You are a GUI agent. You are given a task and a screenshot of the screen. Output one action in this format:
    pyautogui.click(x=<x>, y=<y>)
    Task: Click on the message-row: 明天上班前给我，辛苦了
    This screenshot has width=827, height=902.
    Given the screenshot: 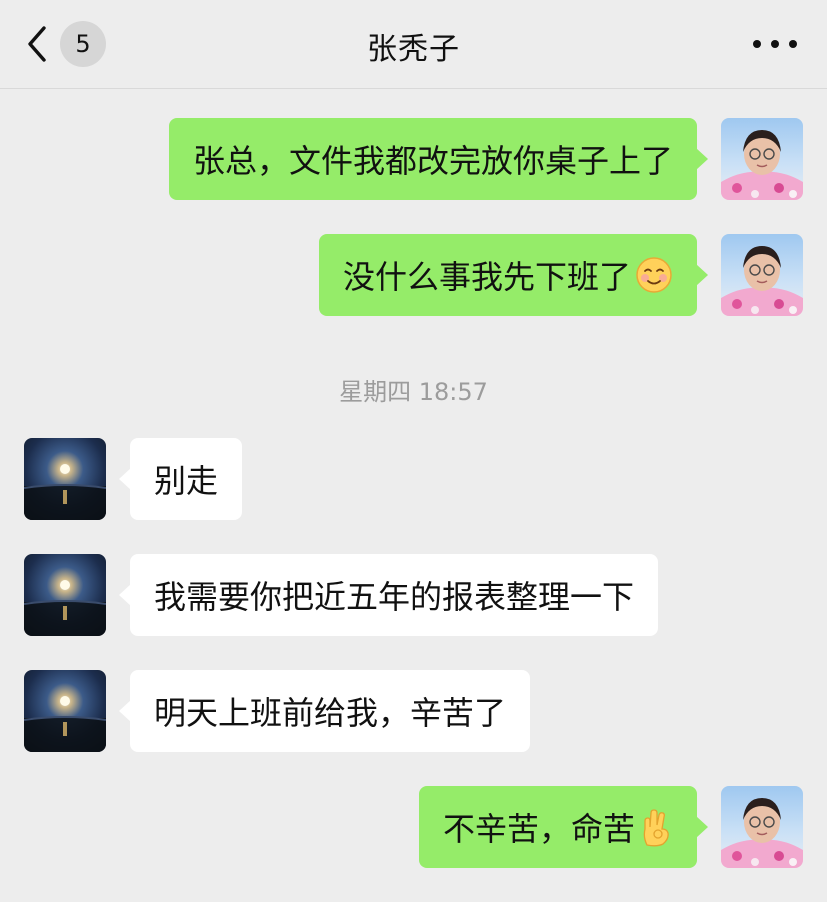 What is the action you would take?
    pyautogui.click(x=413, y=711)
    